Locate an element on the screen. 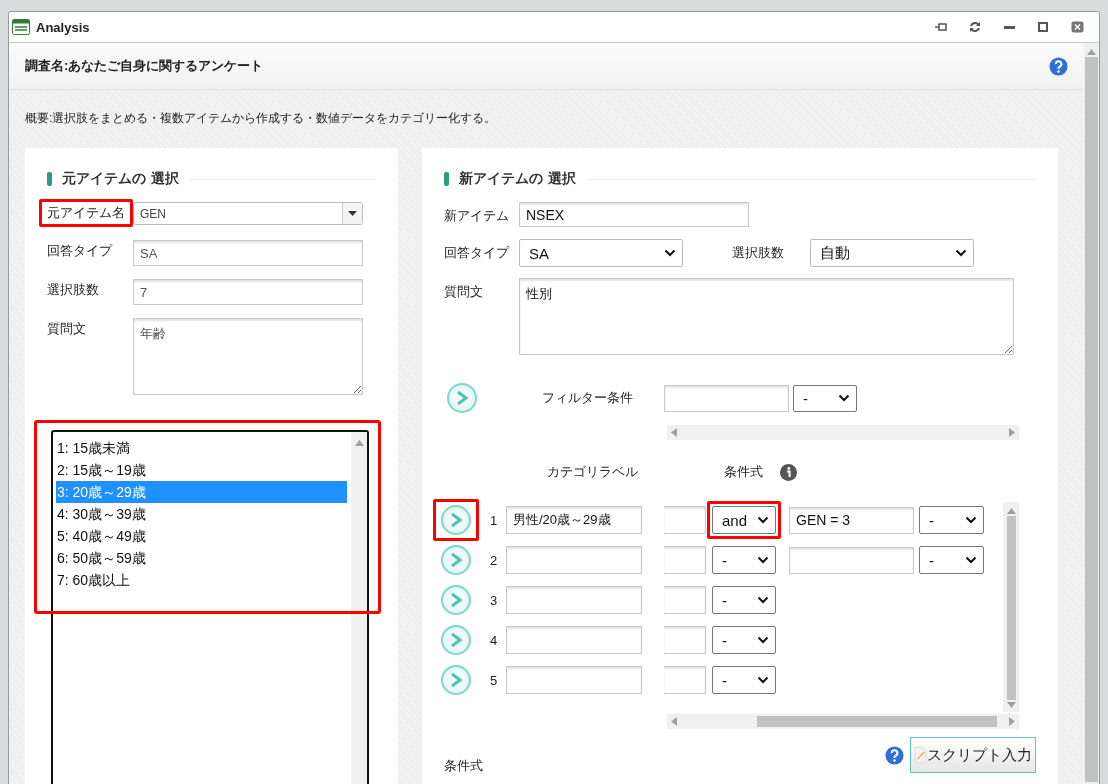 The height and width of the screenshot is (784, 1108). column-header: カテゴリラベル is located at coordinates (593, 472).